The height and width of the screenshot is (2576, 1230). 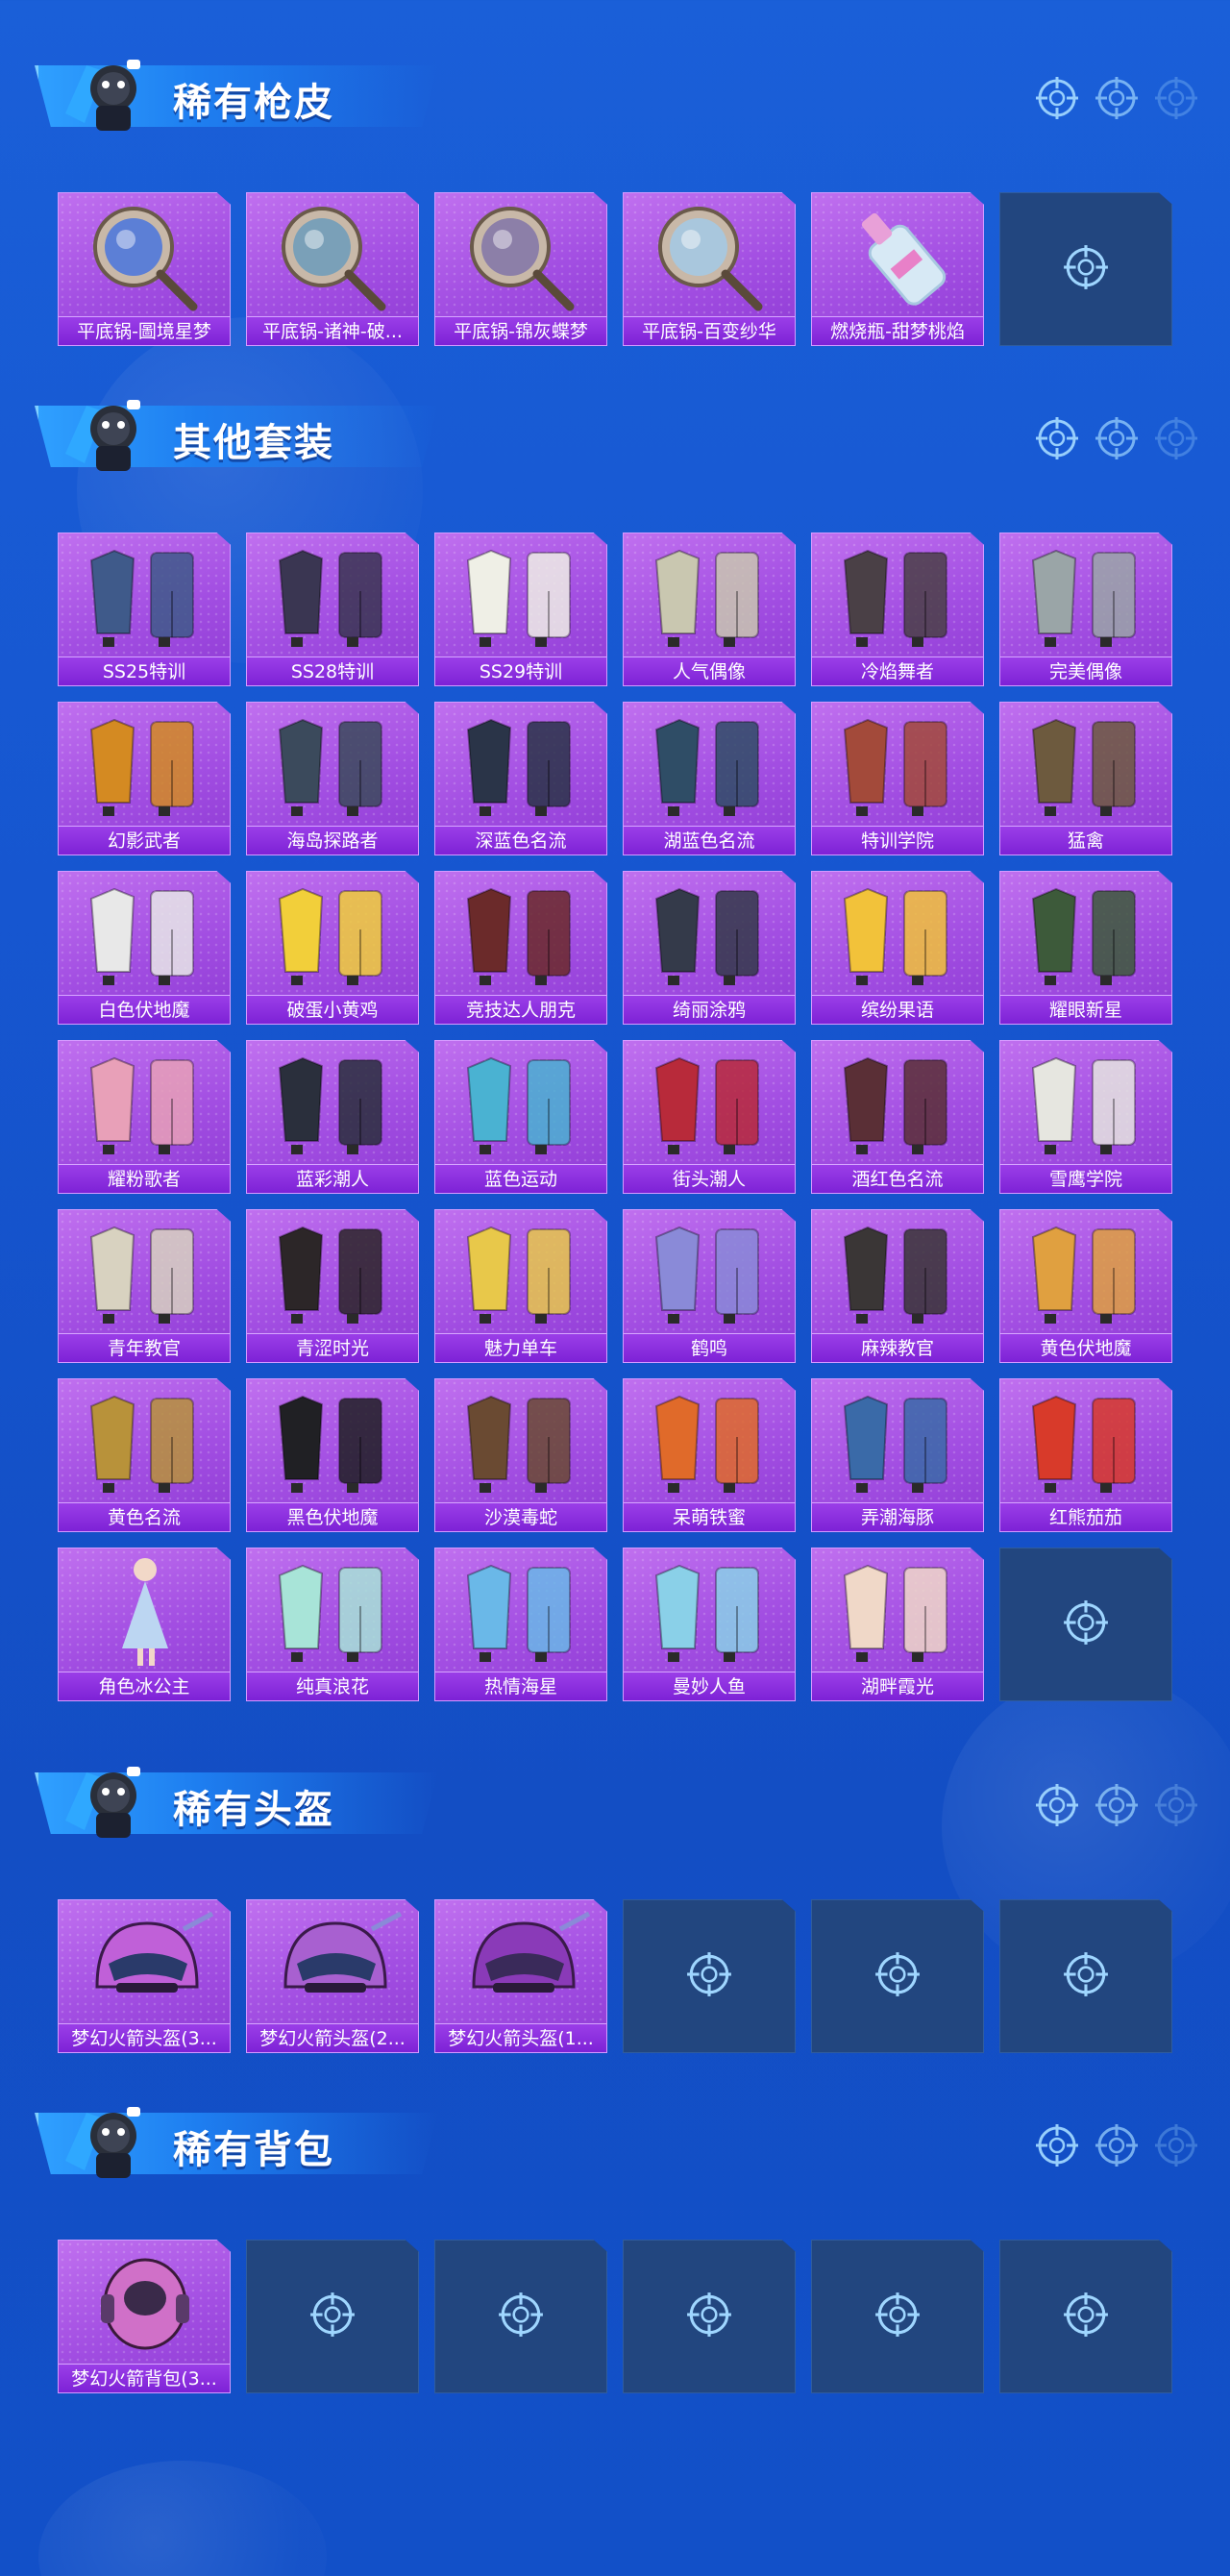 I want to click on item-card: 绮丽涂鸦, so click(x=709, y=948).